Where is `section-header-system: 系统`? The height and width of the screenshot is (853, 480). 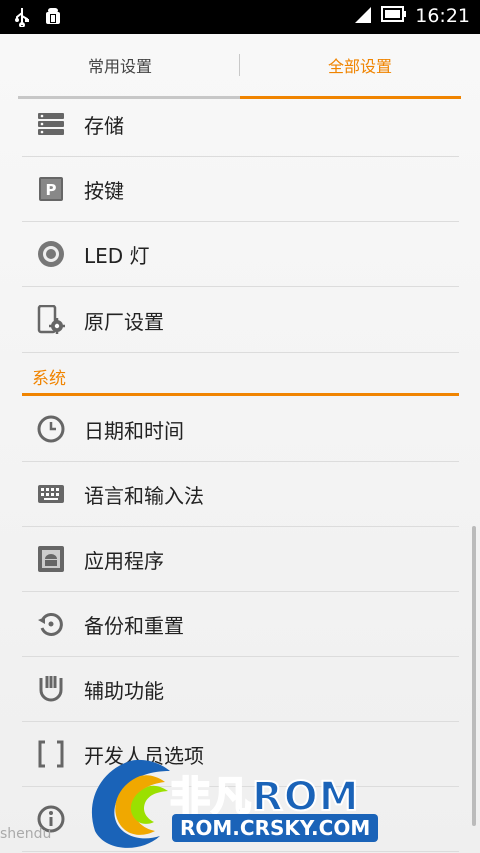
section-header-system: 系统 is located at coordinates (240, 377).